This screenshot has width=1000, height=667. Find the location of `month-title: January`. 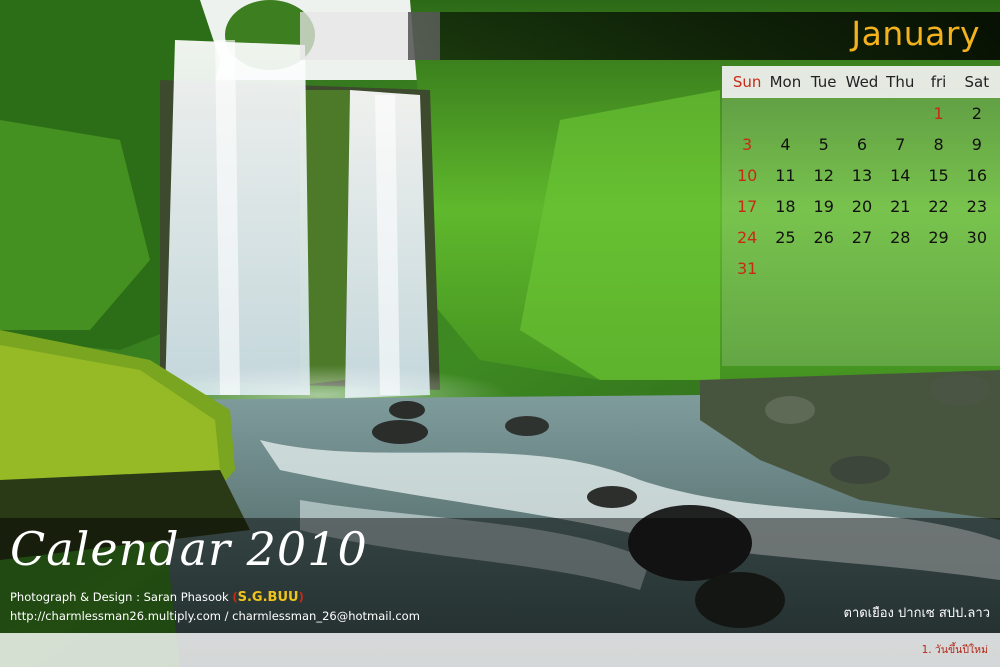

month-title: January is located at coordinates (915, 33).